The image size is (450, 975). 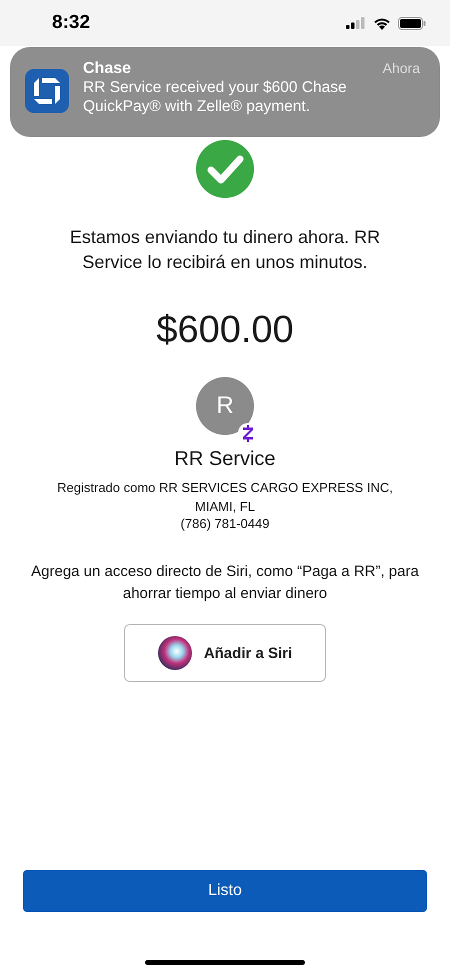 I want to click on add-to-siri-button: Añadir a Siri, so click(x=225, y=653).